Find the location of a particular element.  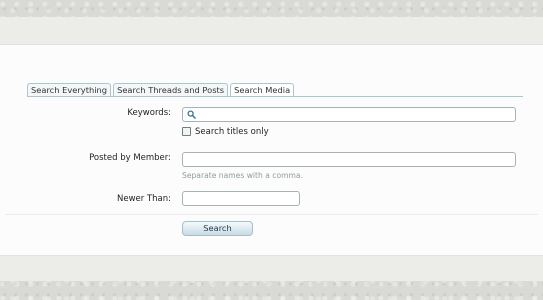

search-icon is located at coordinates (191, 114).